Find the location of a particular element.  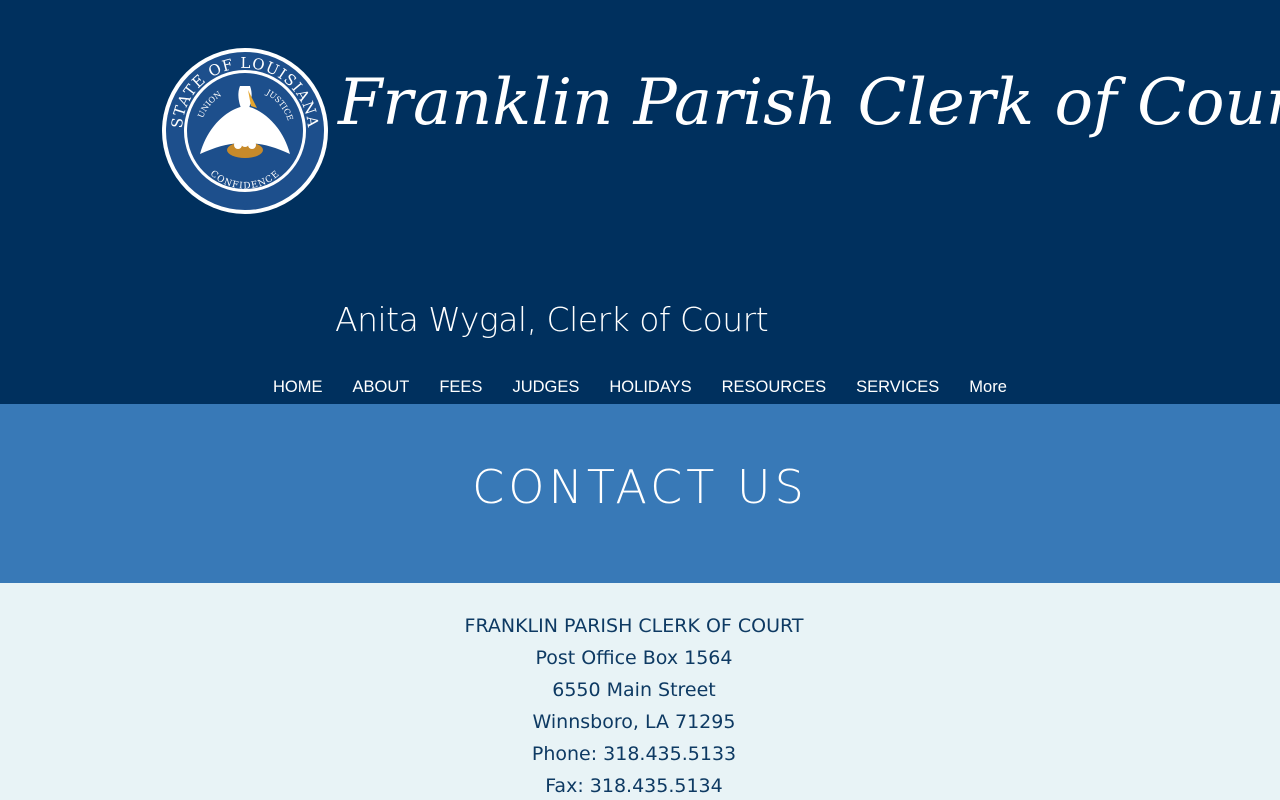

page-title: CONTACT US is located at coordinates (640, 487).